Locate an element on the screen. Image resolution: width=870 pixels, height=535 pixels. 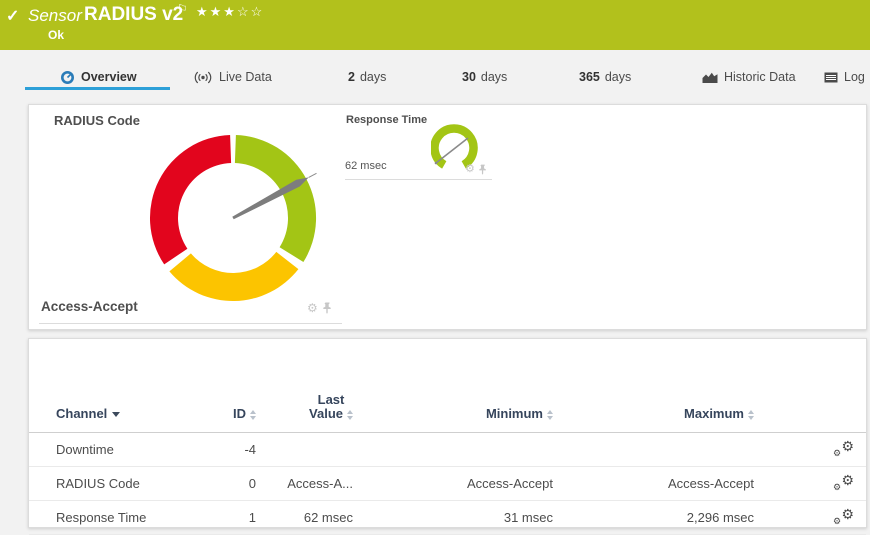
column-header-channel: Channel is located at coordinates (137, 413).